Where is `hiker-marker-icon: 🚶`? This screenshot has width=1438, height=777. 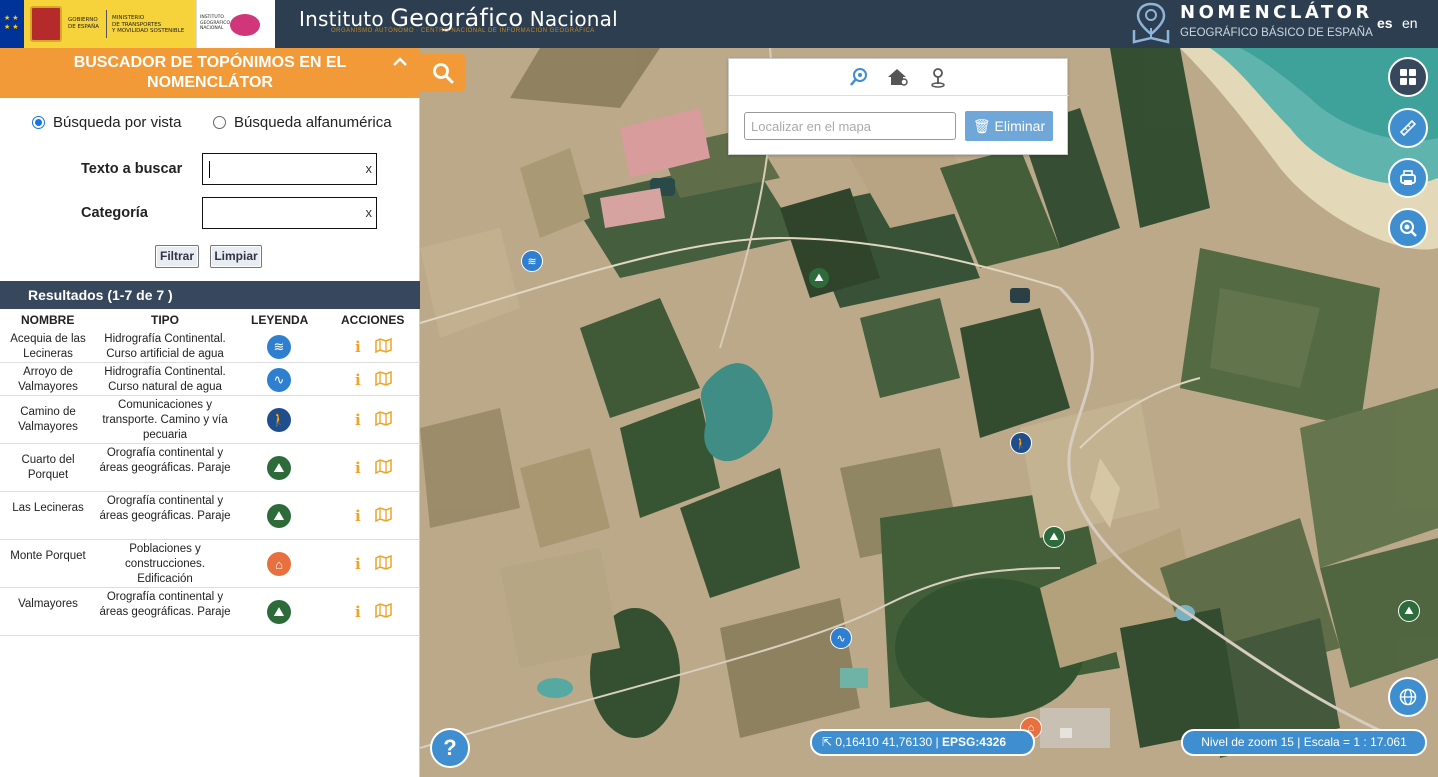
hiker-marker-icon: 🚶 is located at coordinates (1021, 443).